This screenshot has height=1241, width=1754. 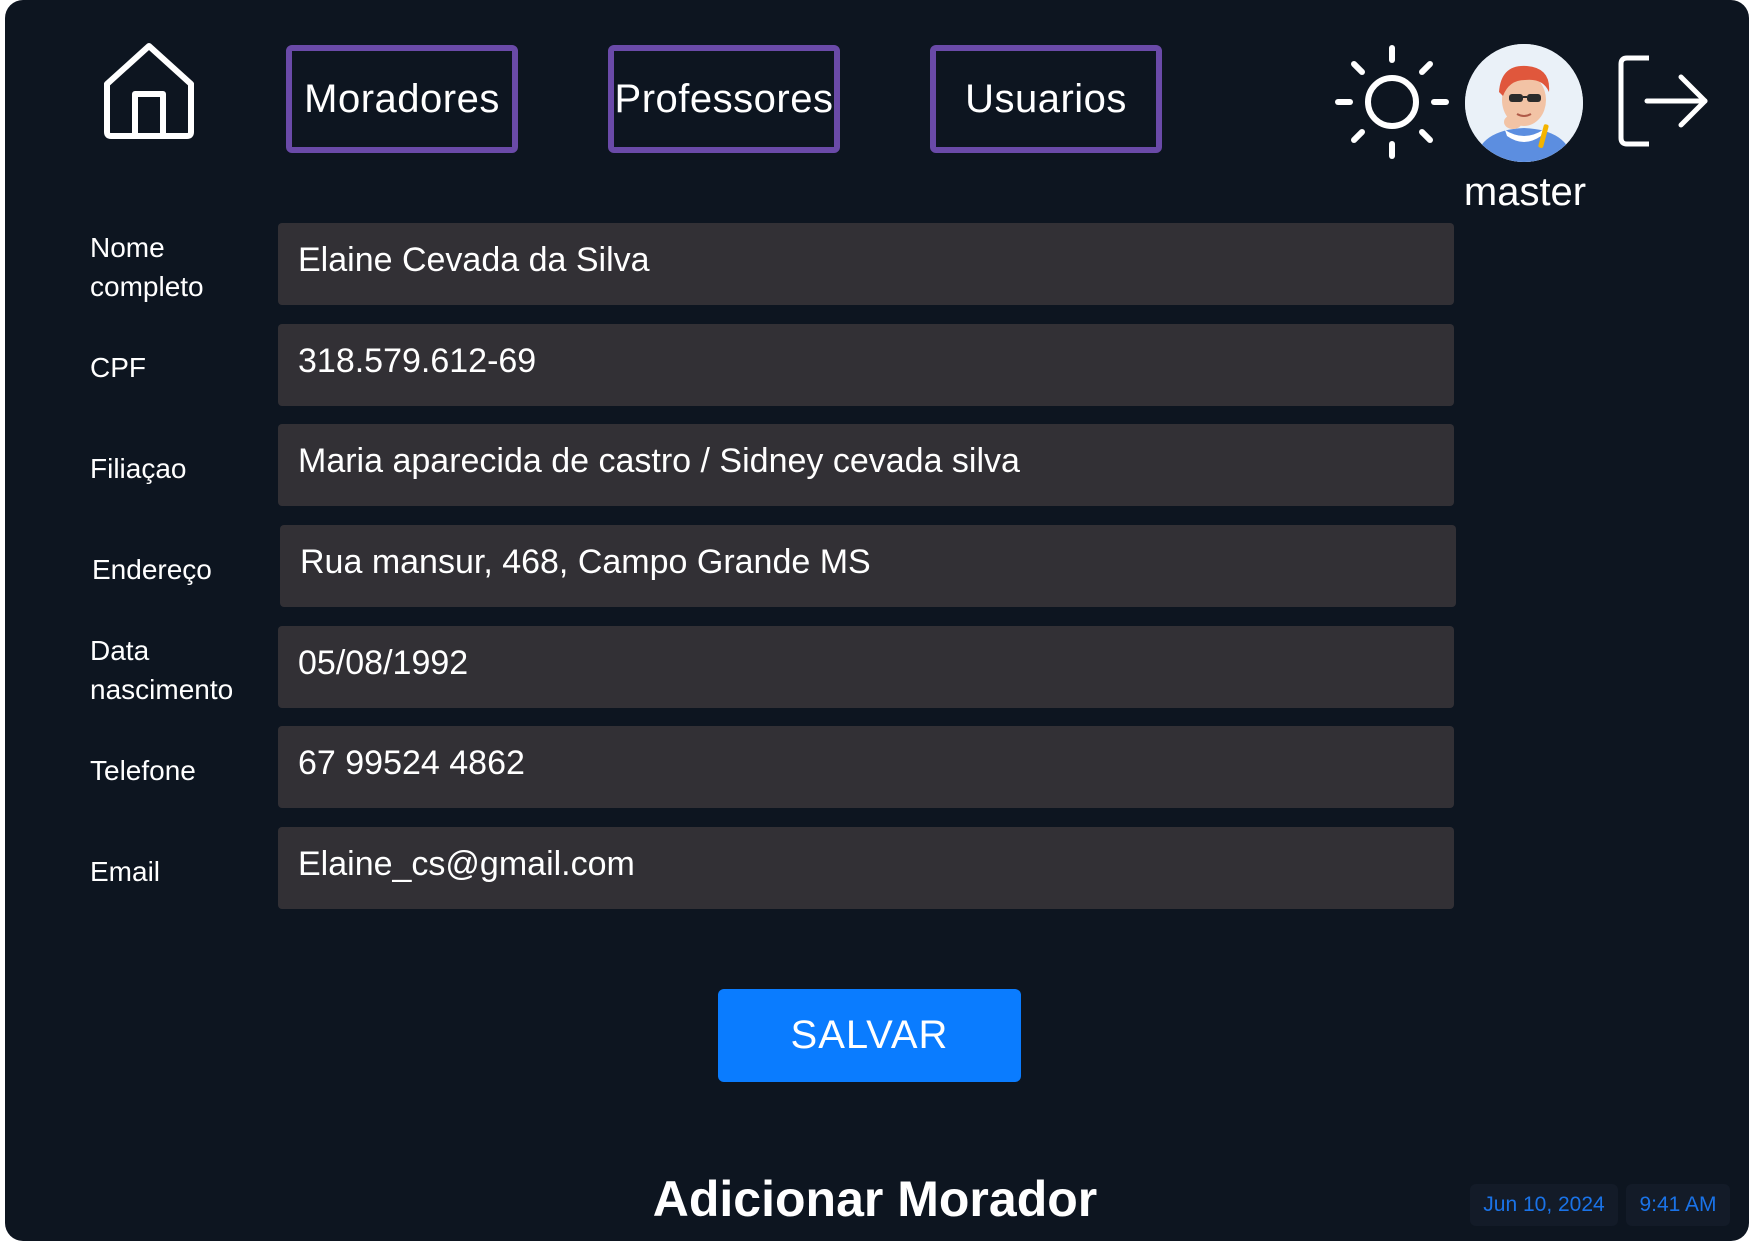 What do you see at coordinates (1525, 192) in the screenshot?
I see `username: master` at bounding box center [1525, 192].